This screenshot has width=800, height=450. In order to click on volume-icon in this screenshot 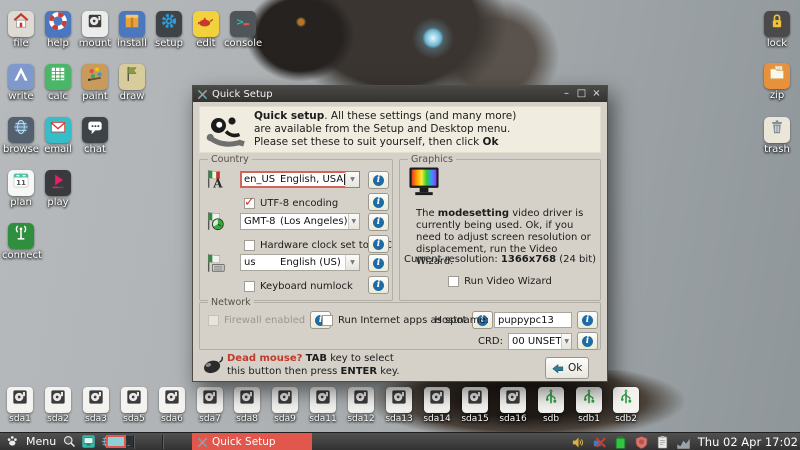, I will do `click(578, 442)`.